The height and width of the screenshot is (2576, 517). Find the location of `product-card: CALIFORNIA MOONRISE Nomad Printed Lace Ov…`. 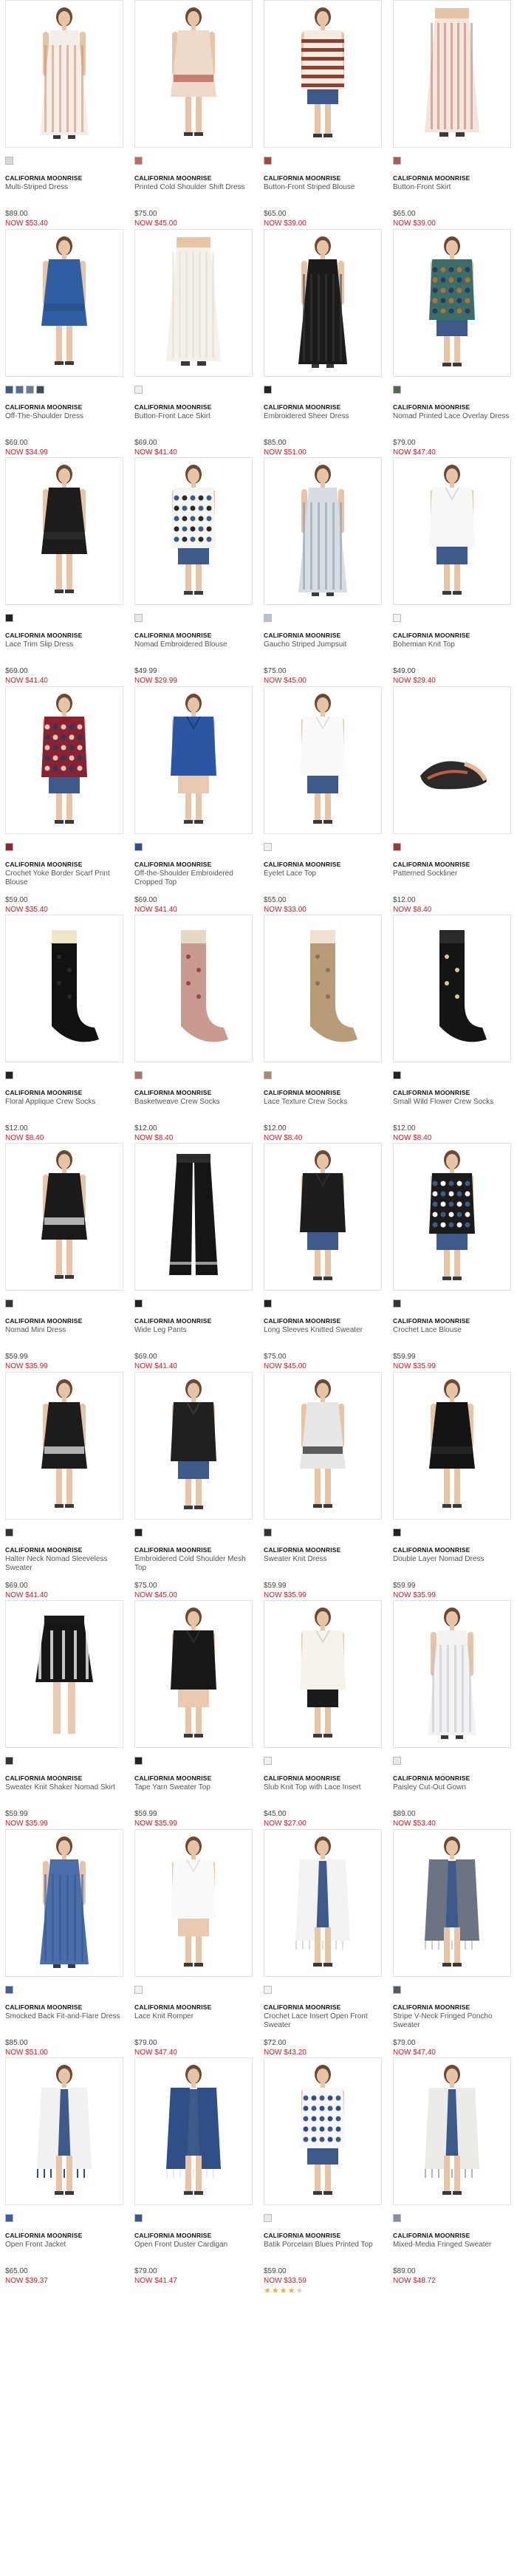

product-card: CALIFORNIA MOONRISE Nomad Printed Lace Ov… is located at coordinates (452, 358).